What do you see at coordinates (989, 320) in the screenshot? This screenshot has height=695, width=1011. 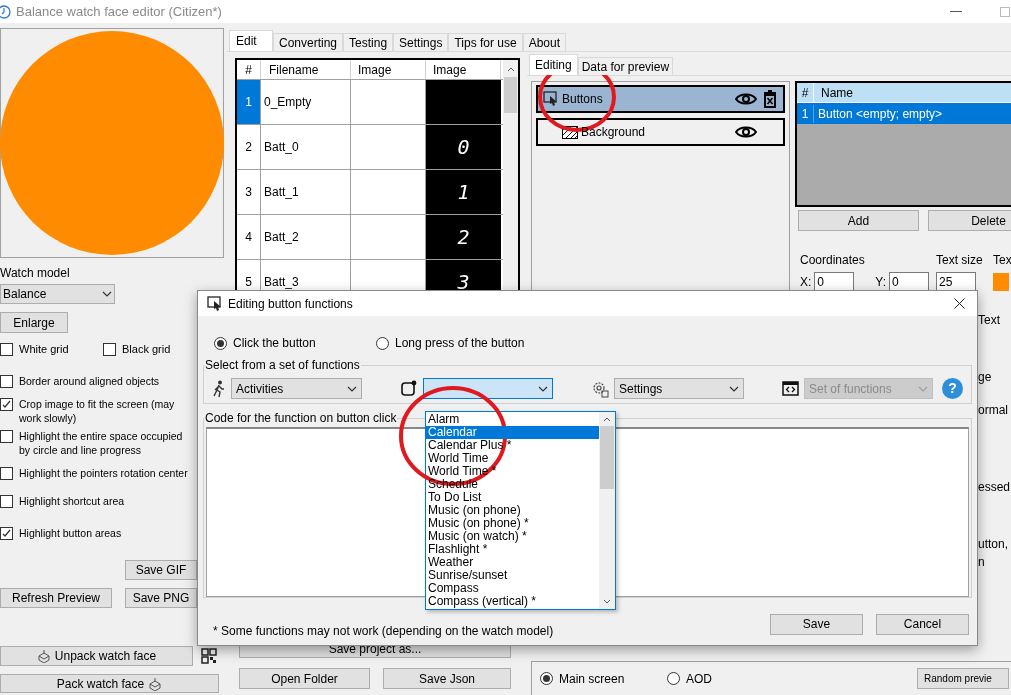 I see `partial-label: Text` at bounding box center [989, 320].